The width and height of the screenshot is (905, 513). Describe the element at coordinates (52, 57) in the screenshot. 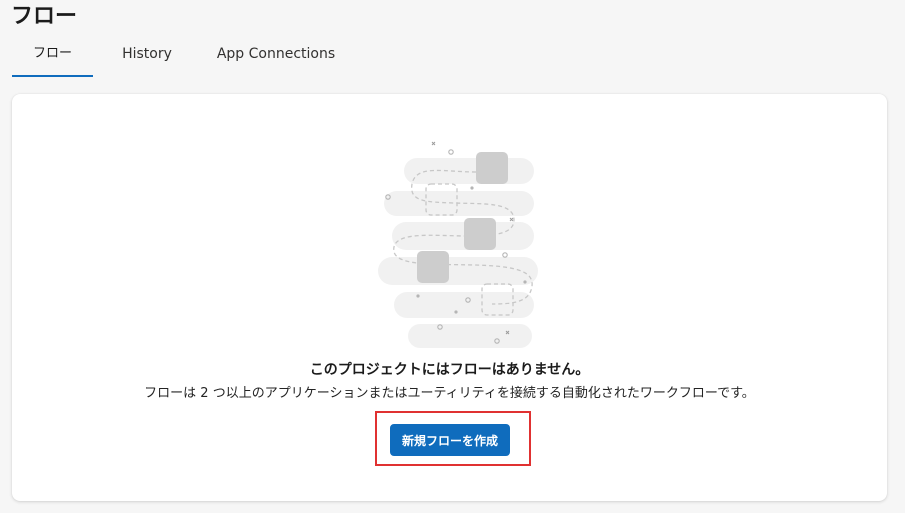

I see `tab-flows: フロー` at that location.